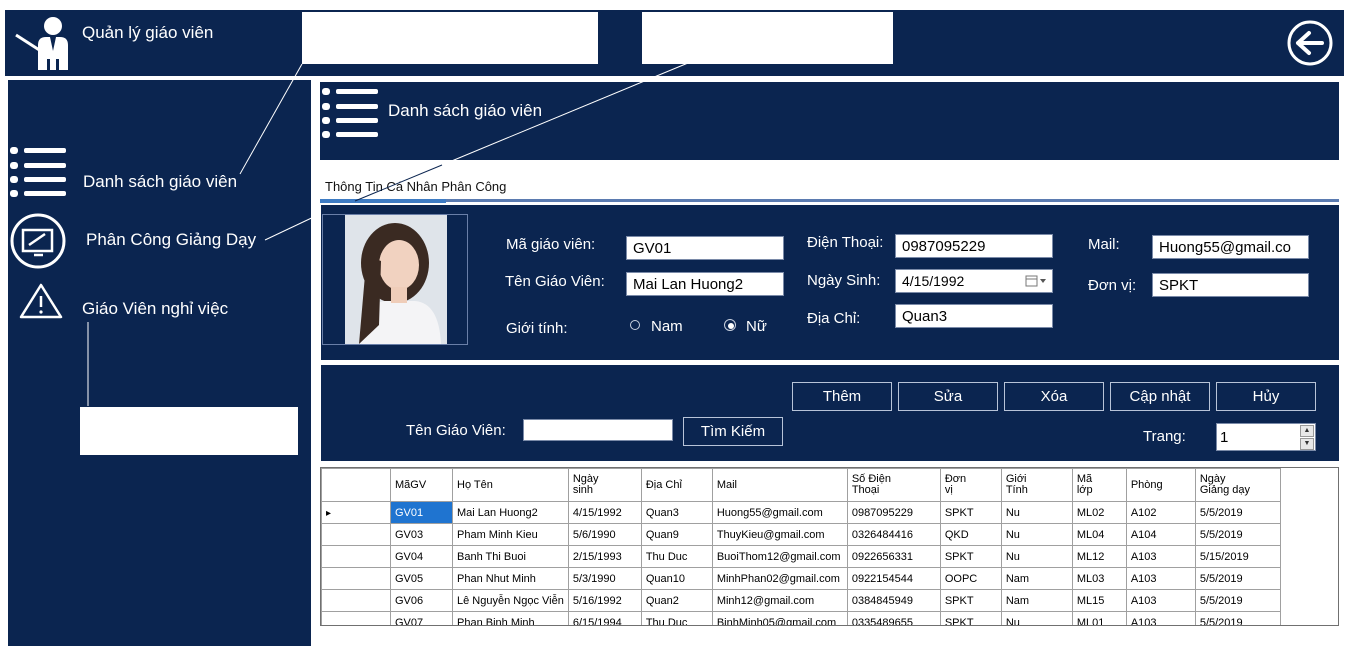 The height and width of the screenshot is (651, 1349). Describe the element at coordinates (779, 534) in the screenshot. I see `cell-mail: ThuyKieu@gmail.com` at that location.